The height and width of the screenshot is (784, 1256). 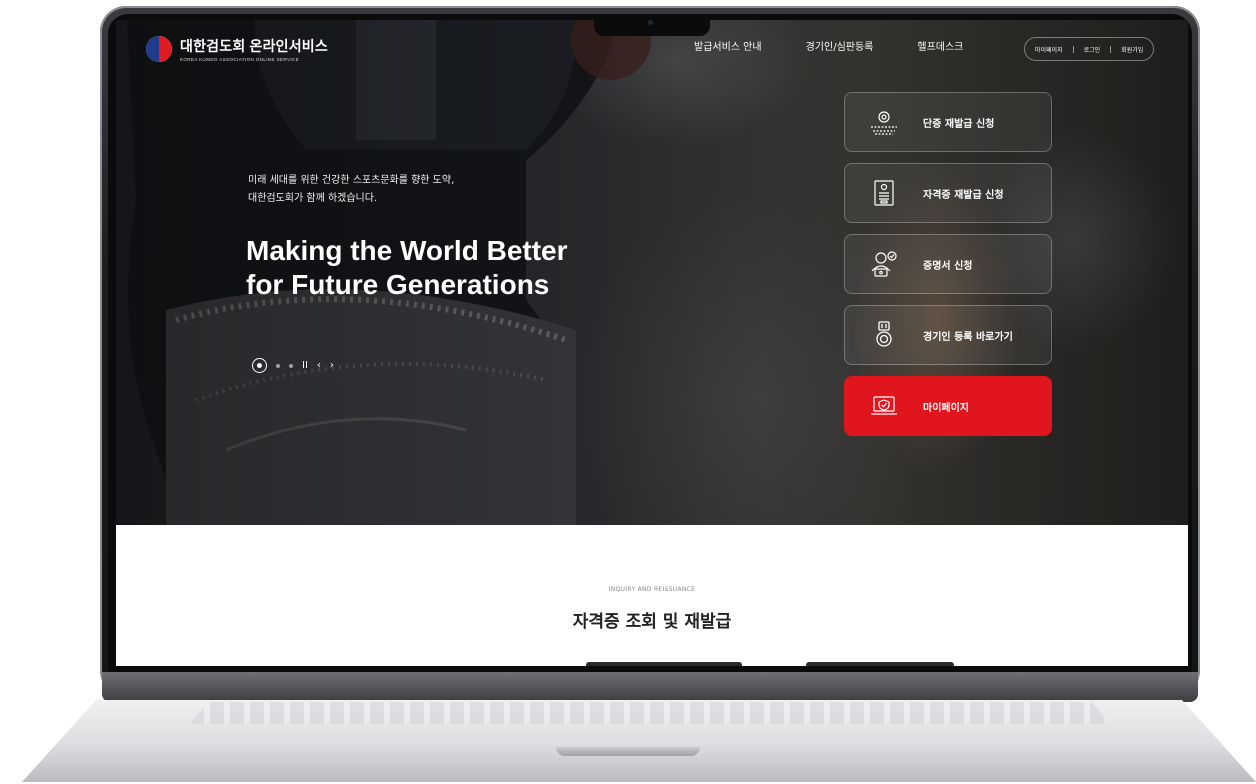 What do you see at coordinates (652, 589) in the screenshot?
I see `section-eyebrow: INQUIRY AND REISSUANCE` at bounding box center [652, 589].